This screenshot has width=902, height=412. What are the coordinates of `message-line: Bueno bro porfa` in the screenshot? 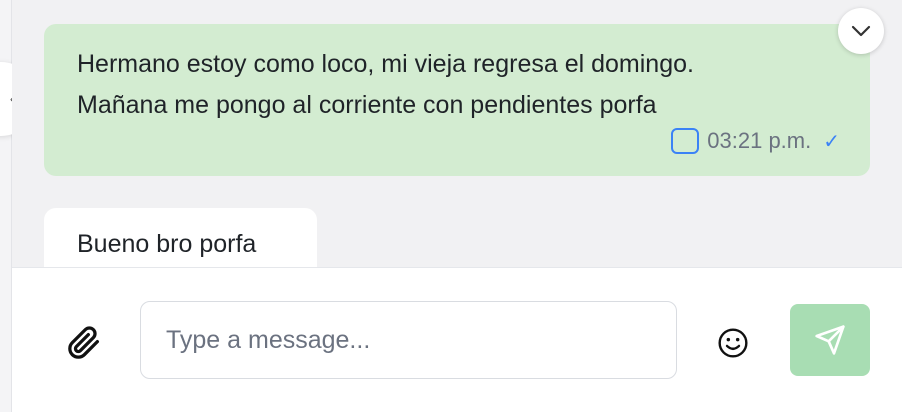 It's located at (167, 244).